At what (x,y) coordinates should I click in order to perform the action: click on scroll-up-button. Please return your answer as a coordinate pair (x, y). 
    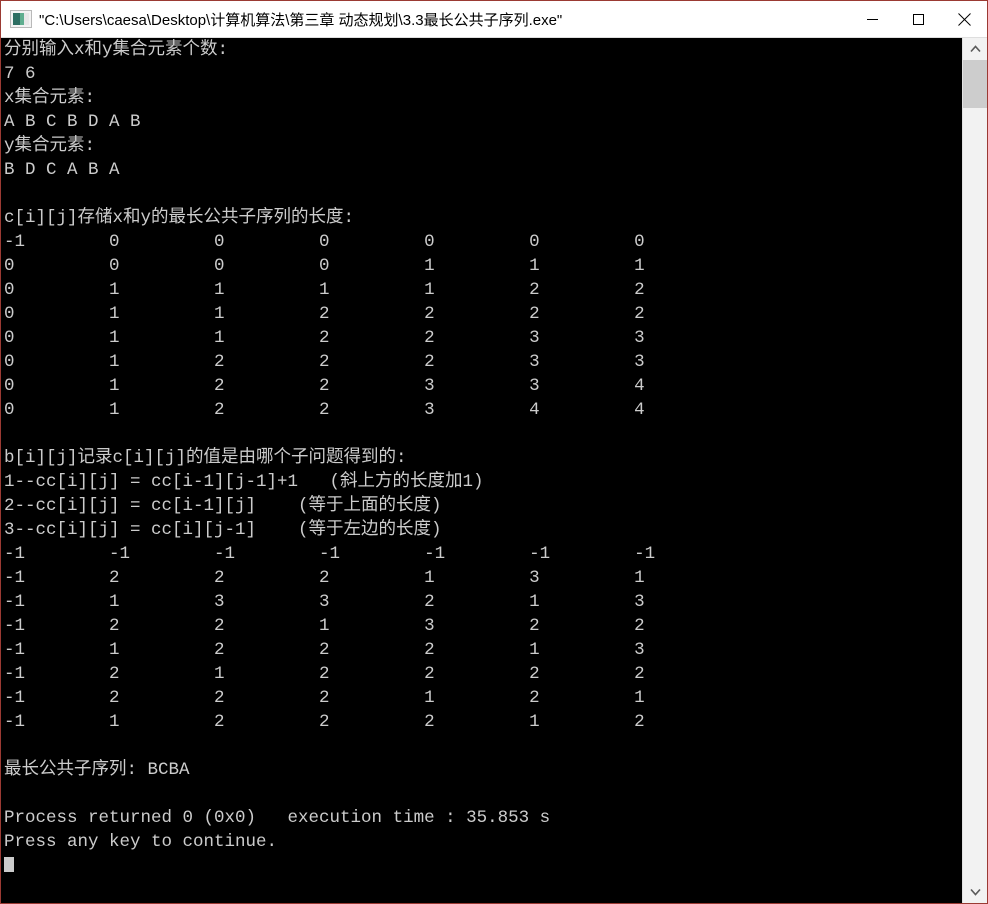
    Looking at the image, I should click on (975, 49).